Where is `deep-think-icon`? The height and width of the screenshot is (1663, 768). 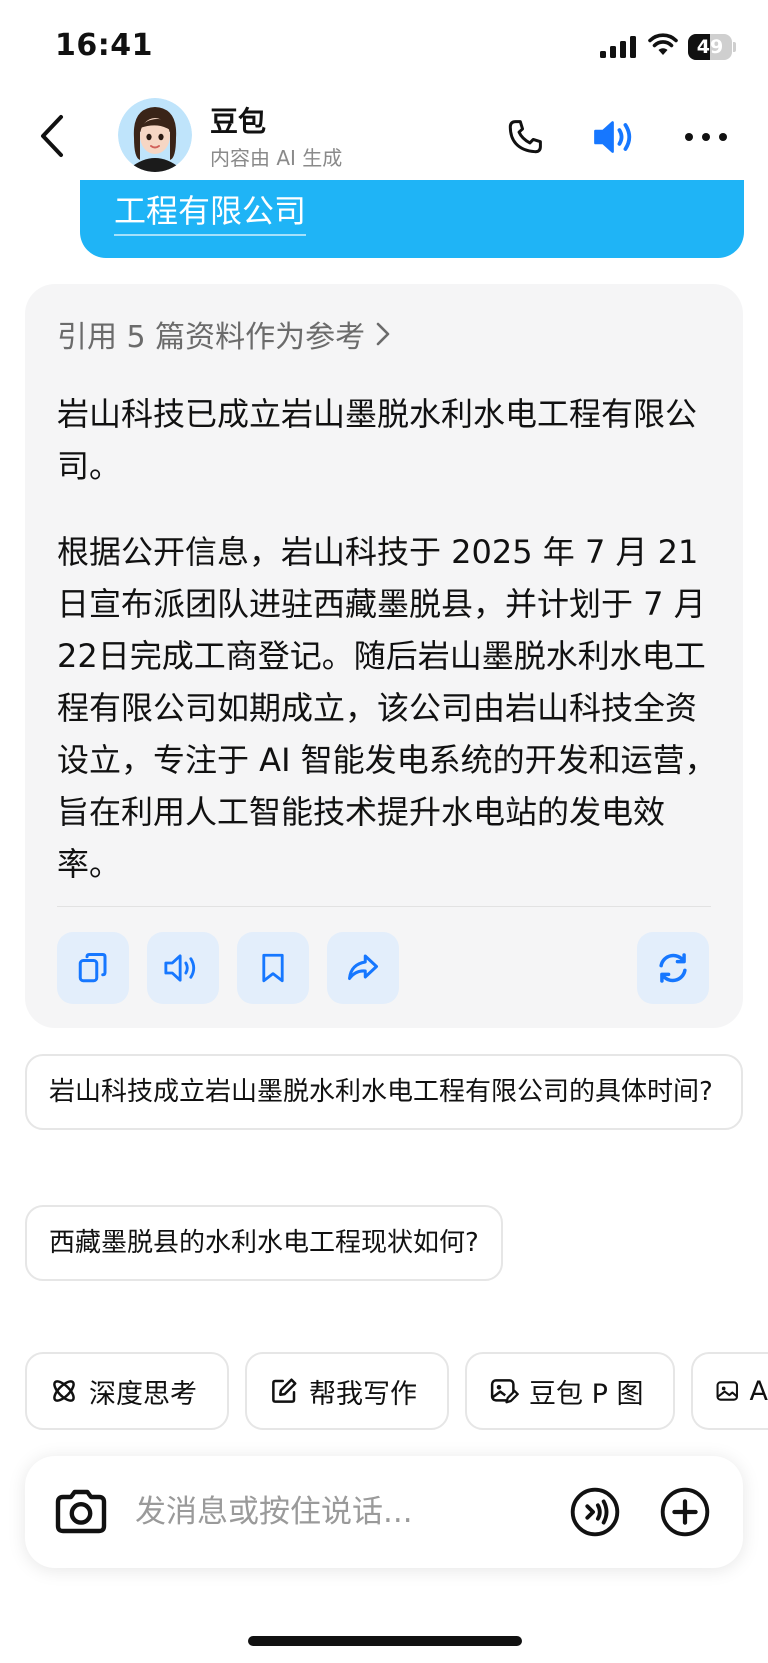
deep-think-icon is located at coordinates (64, 1391).